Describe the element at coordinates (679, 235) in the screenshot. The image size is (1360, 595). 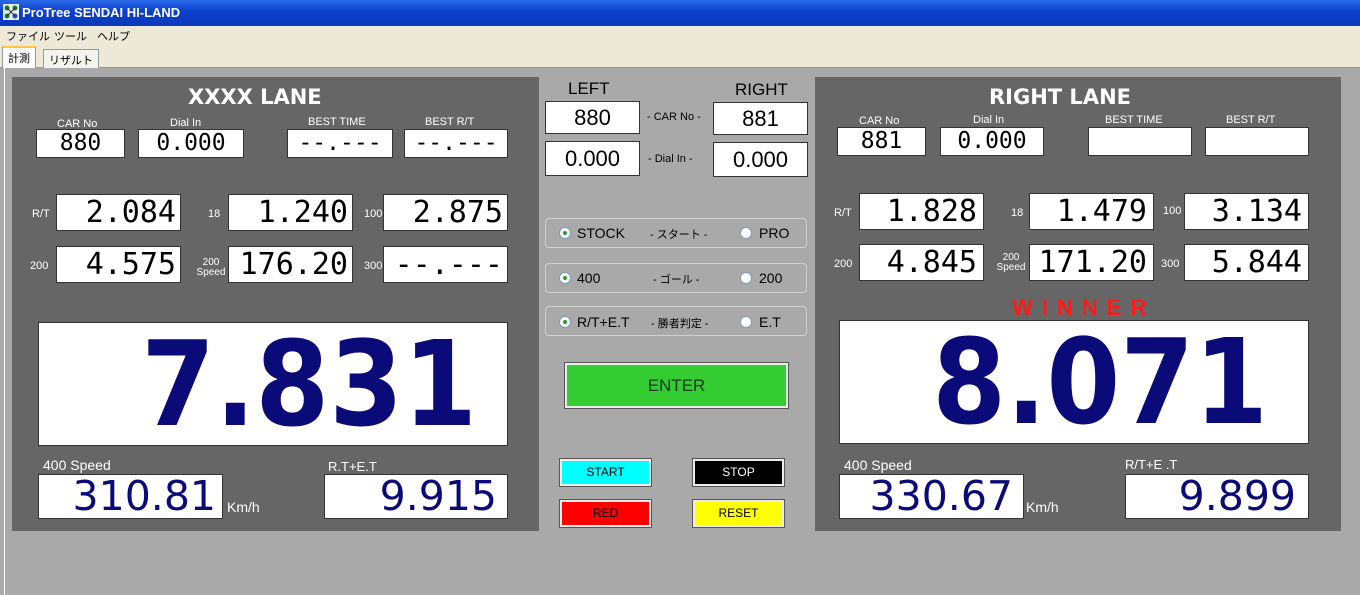
I see `start-group-label: - スタート -` at that location.